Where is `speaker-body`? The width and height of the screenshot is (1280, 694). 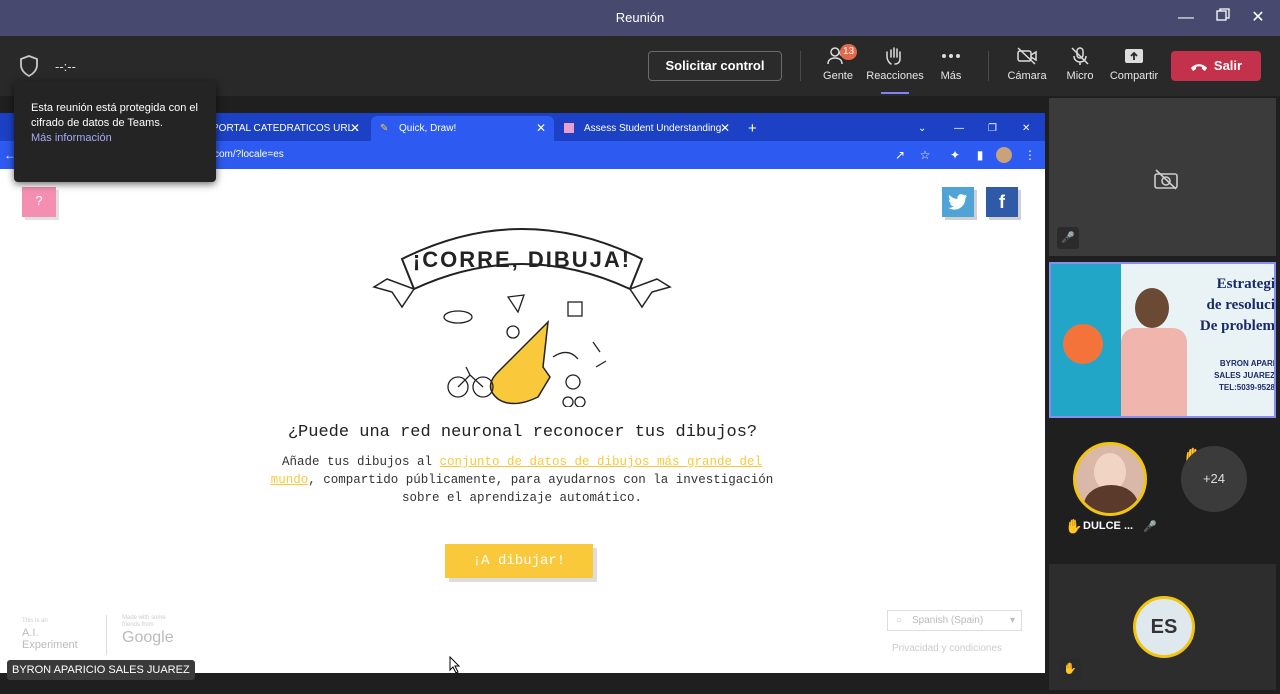
speaker-body is located at coordinates (1154, 372).